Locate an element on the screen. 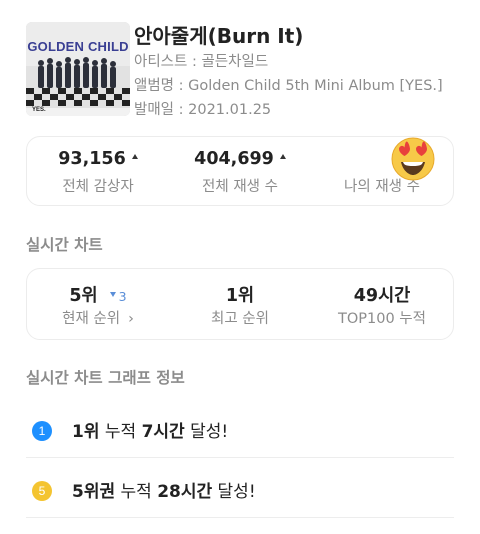  realtime-chart-heading: 실시간 차트 is located at coordinates (64, 245).